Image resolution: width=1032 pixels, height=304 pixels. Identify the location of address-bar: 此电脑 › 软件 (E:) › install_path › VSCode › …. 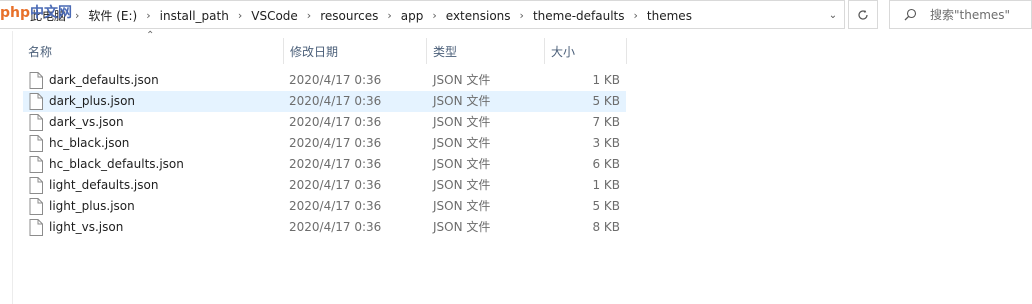
(422, 14).